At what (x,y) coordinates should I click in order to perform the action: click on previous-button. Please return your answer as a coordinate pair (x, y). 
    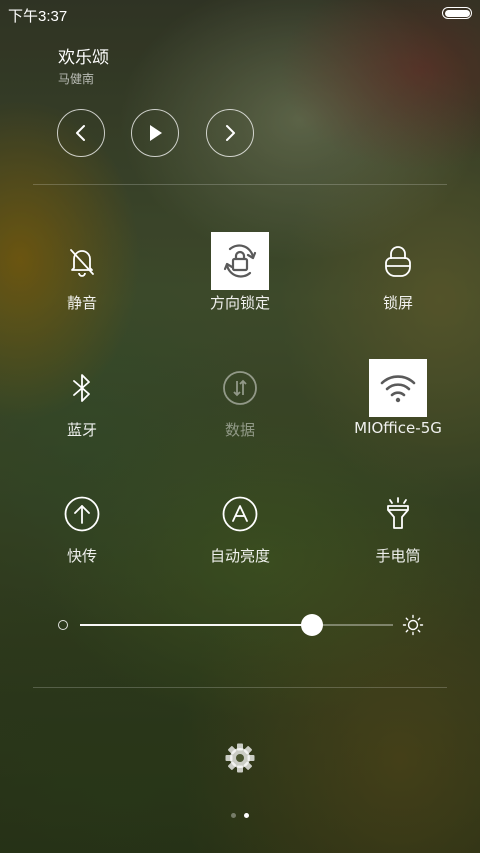
    Looking at the image, I should click on (81, 133).